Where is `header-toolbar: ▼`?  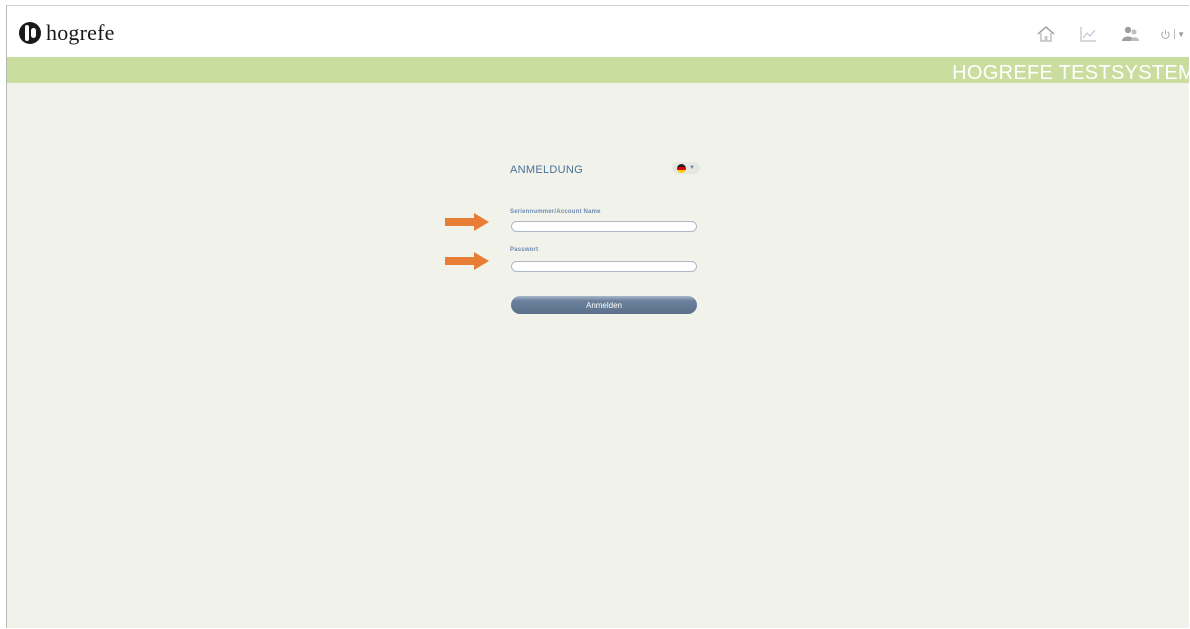
header-toolbar: ▼ is located at coordinates (1101, 34).